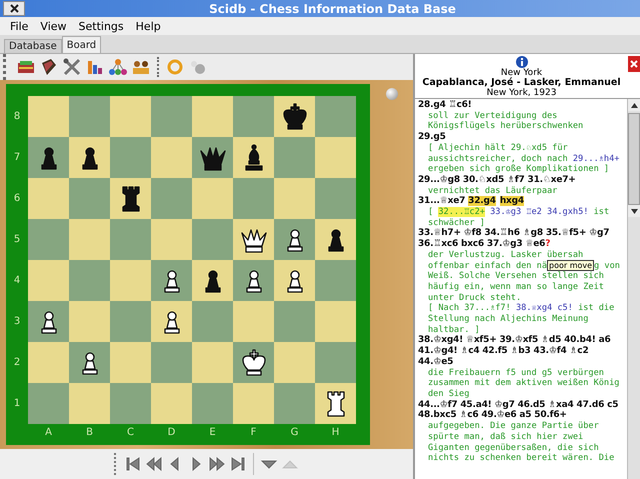 This screenshot has width=640, height=479. What do you see at coordinates (523, 158) in the screenshot?
I see `comment-text: [ Aljechin hält 29.♘xd5 für aussichtsreicher, doch nach 29...♗h4+ ergeben sich große Komplikationen ]` at bounding box center [523, 158].